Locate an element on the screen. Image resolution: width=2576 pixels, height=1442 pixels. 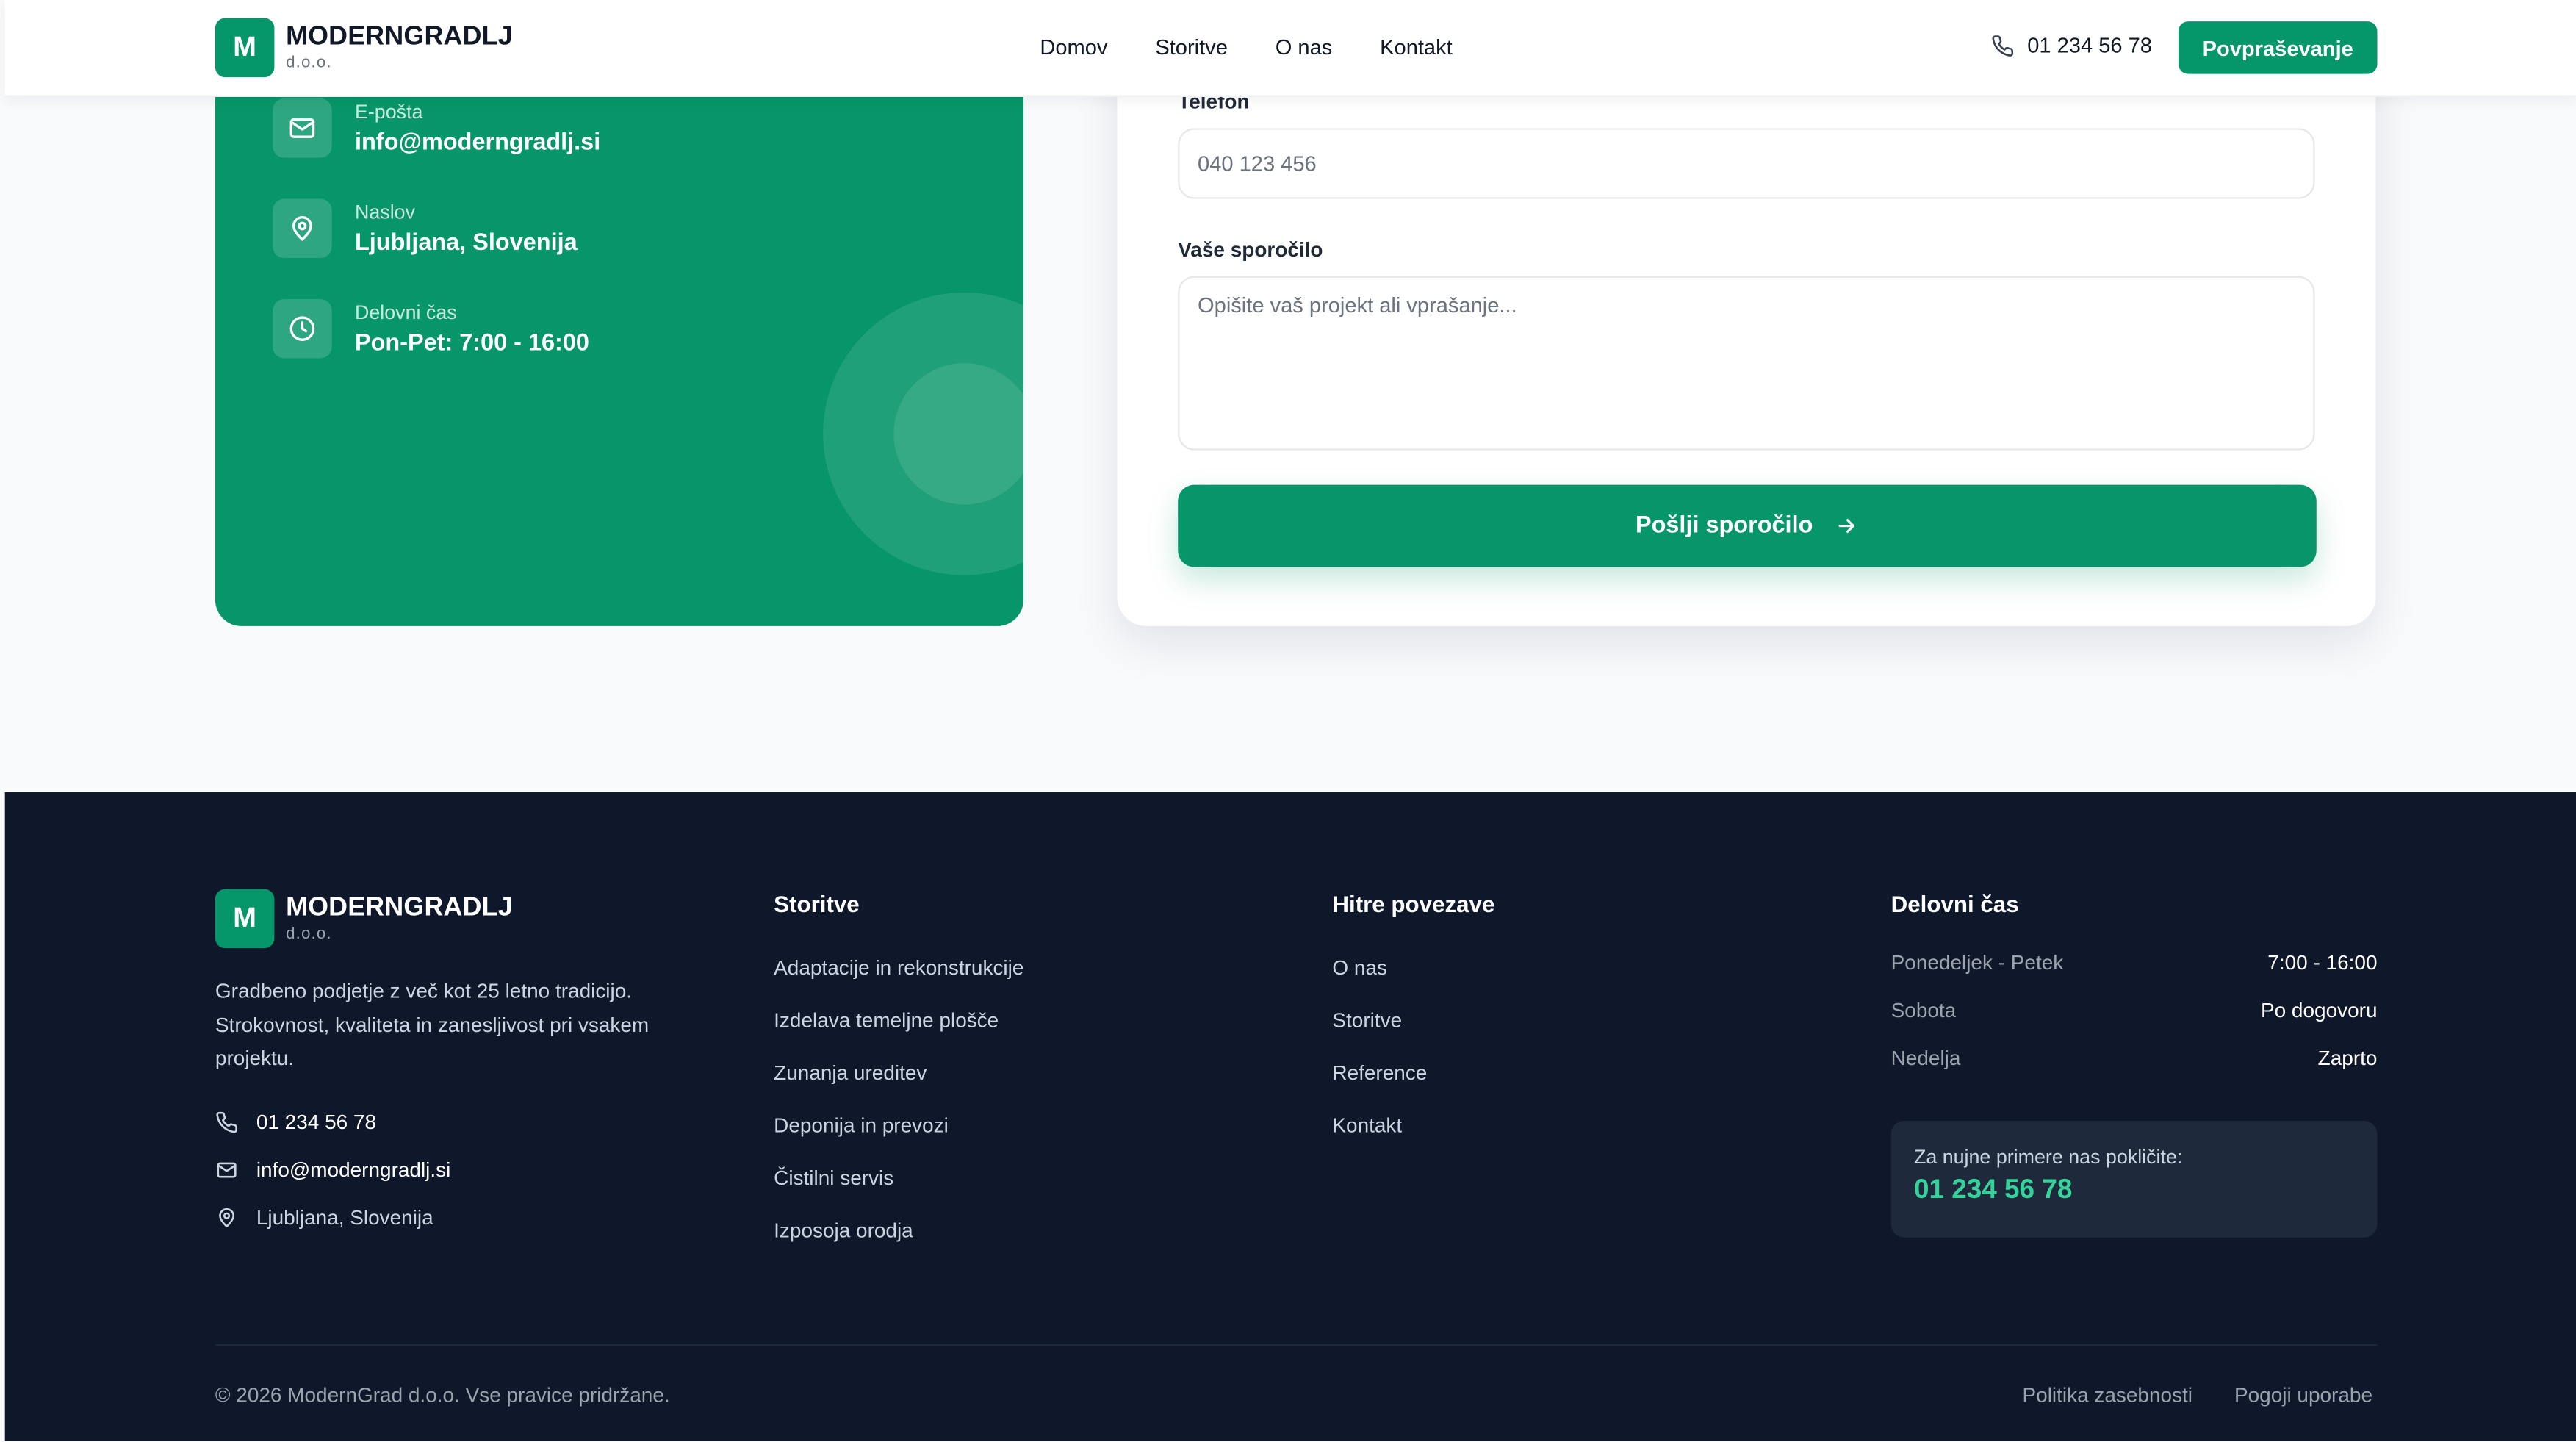
hours-day: Sobota is located at coordinates (1923, 1010).